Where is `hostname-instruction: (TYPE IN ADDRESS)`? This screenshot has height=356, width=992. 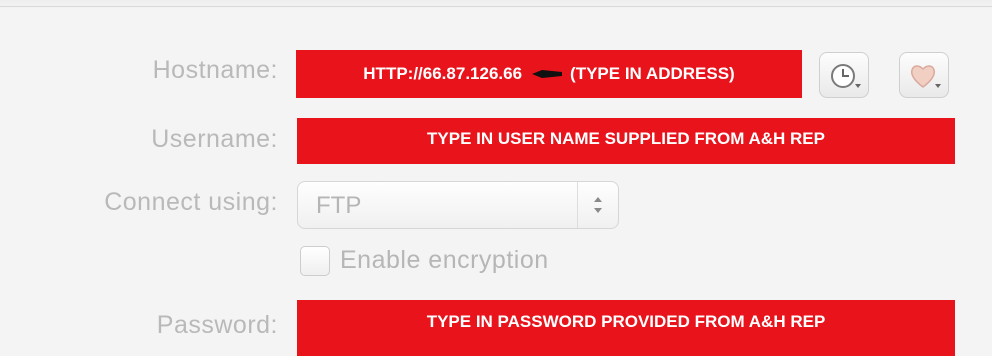 hostname-instruction: (TYPE IN ADDRESS) is located at coordinates (652, 73).